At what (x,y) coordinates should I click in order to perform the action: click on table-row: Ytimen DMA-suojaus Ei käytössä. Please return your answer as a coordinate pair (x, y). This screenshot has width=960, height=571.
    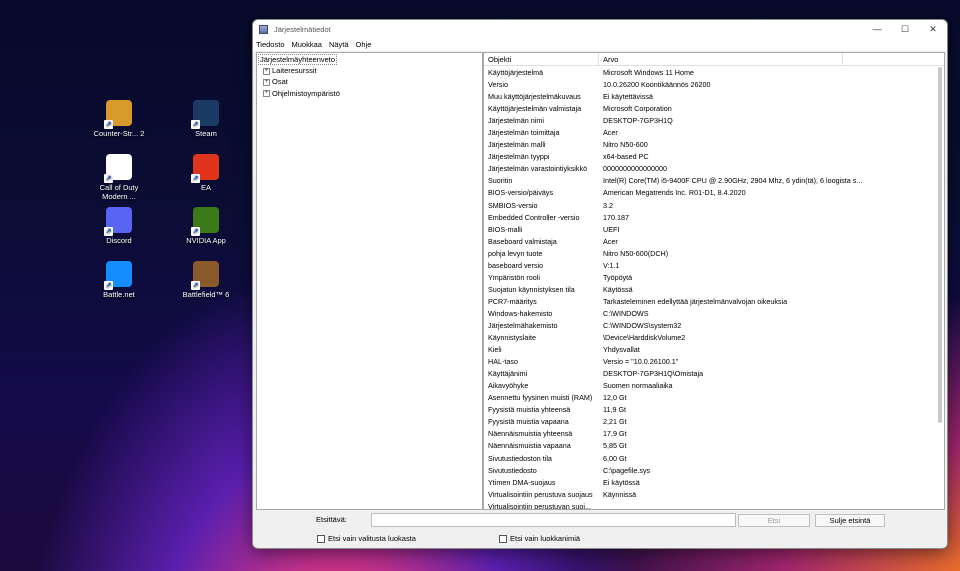
    Looking at the image, I should click on (709, 483).